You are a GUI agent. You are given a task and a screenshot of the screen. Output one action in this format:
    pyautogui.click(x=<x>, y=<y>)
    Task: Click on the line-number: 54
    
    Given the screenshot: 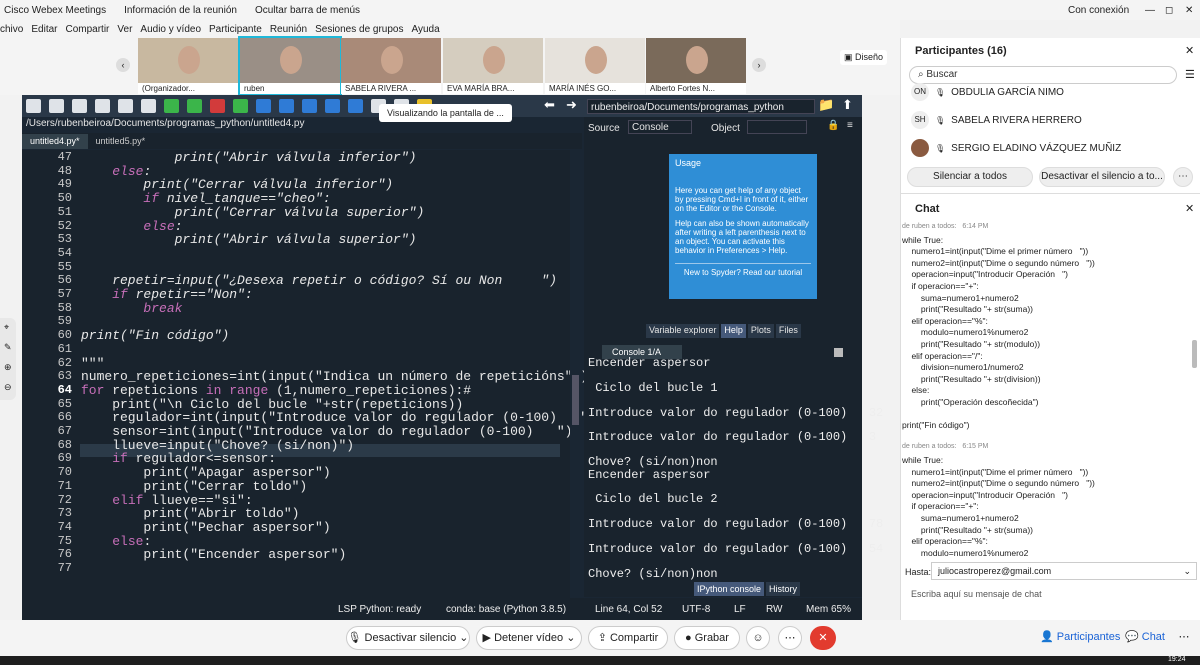 What is the action you would take?
    pyautogui.click(x=64, y=252)
    